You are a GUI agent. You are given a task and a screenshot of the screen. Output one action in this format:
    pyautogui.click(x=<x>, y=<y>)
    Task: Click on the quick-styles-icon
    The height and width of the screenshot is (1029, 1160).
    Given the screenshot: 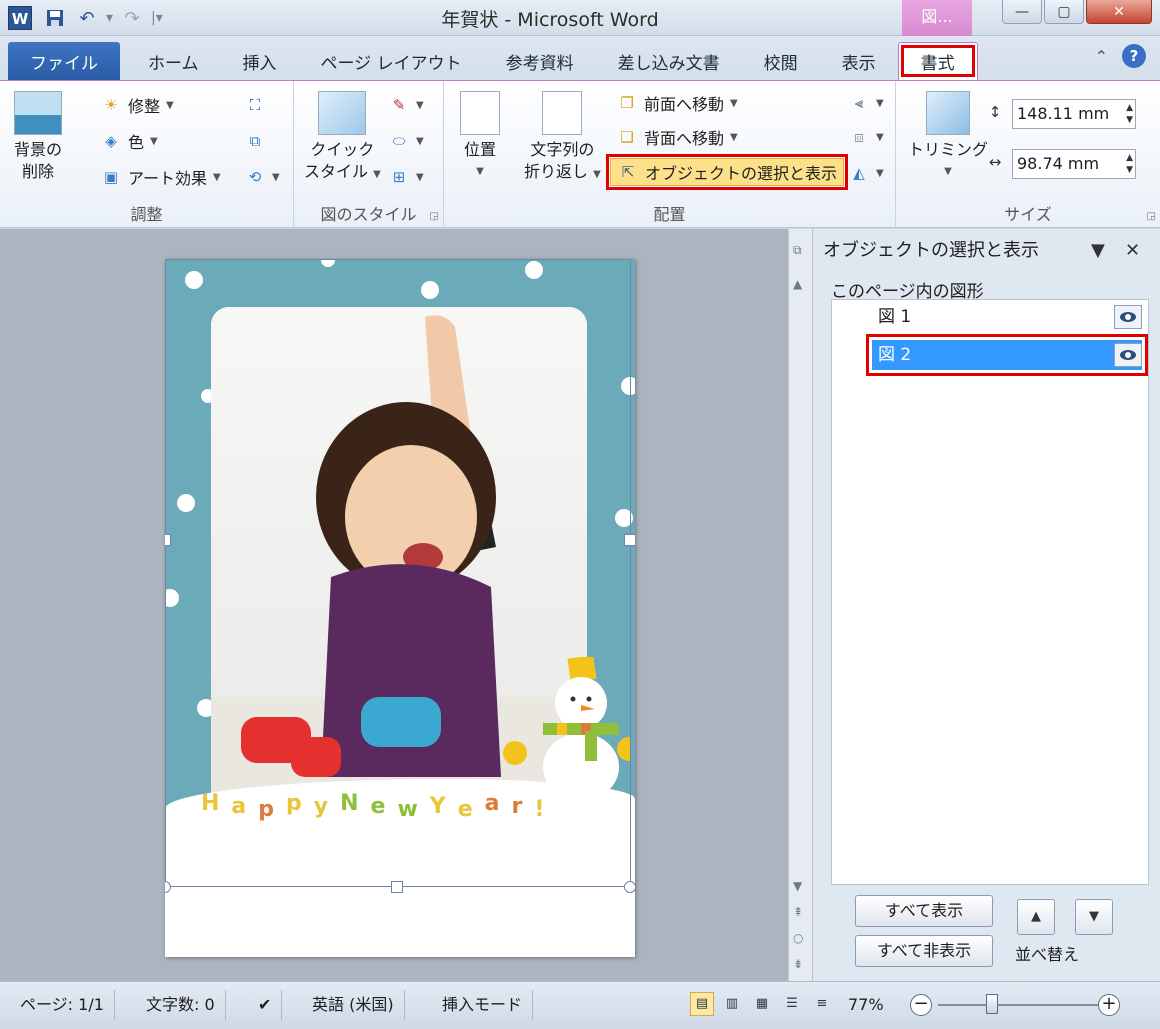 What is the action you would take?
    pyautogui.click(x=342, y=113)
    